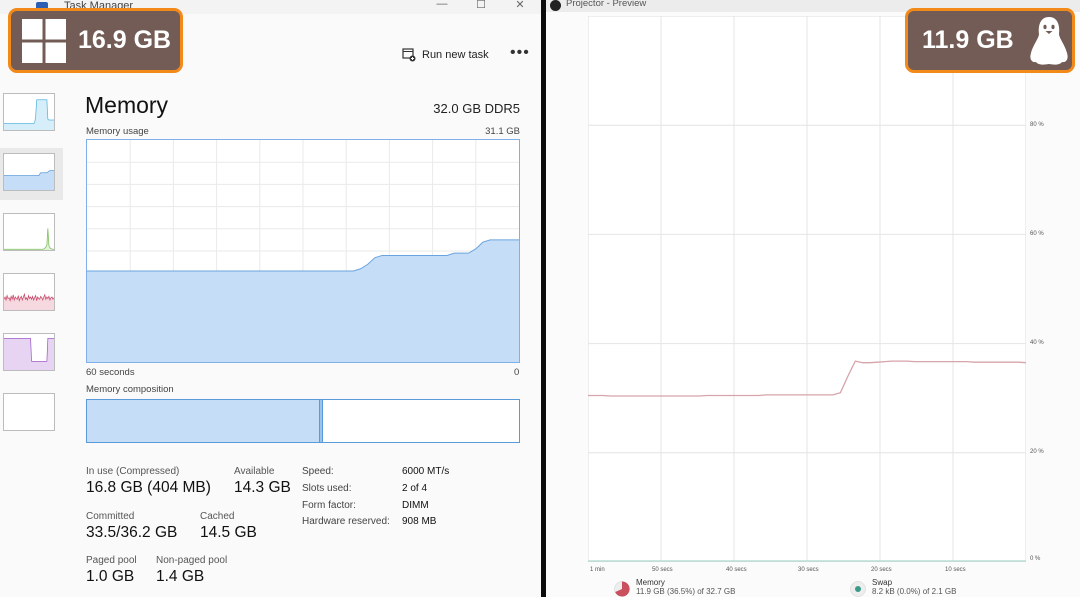 This screenshot has height=597, width=1080. Describe the element at coordinates (1049, 40) in the screenshot. I see `linux-penguin-icon` at that location.